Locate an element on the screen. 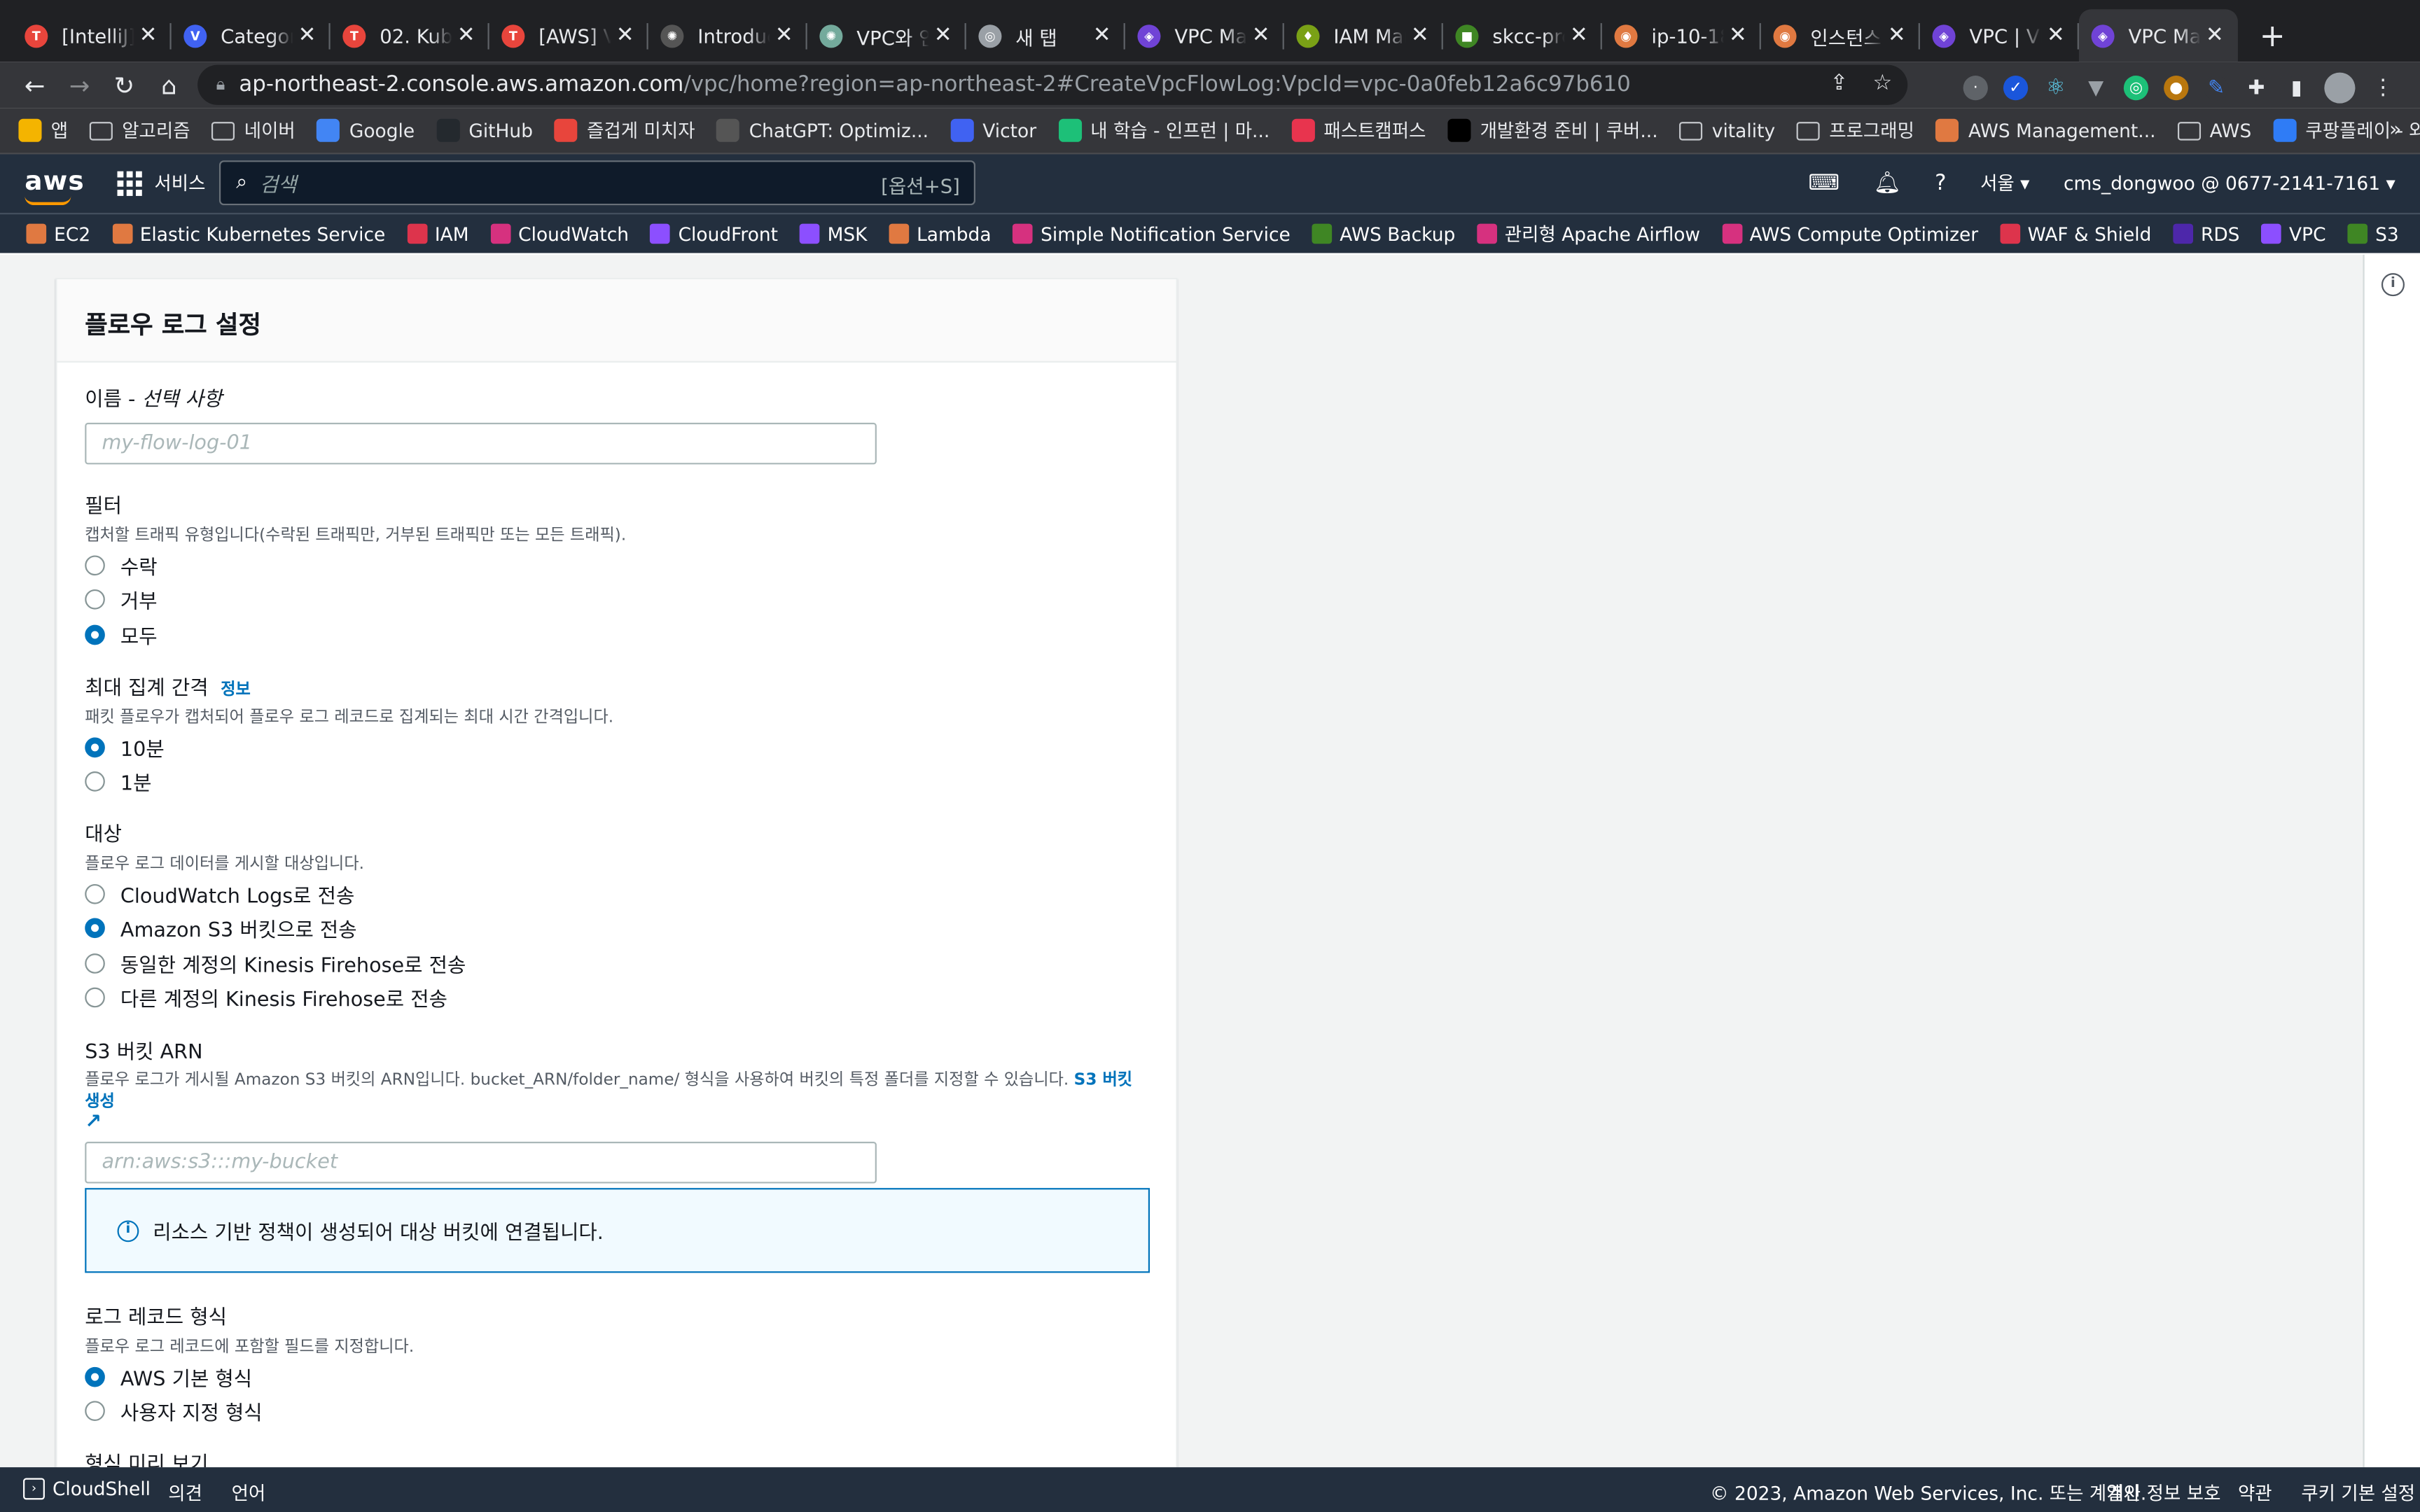  radio-option: 다른 계정의 Kinesis Firehose로 전송 is located at coordinates (617, 998).